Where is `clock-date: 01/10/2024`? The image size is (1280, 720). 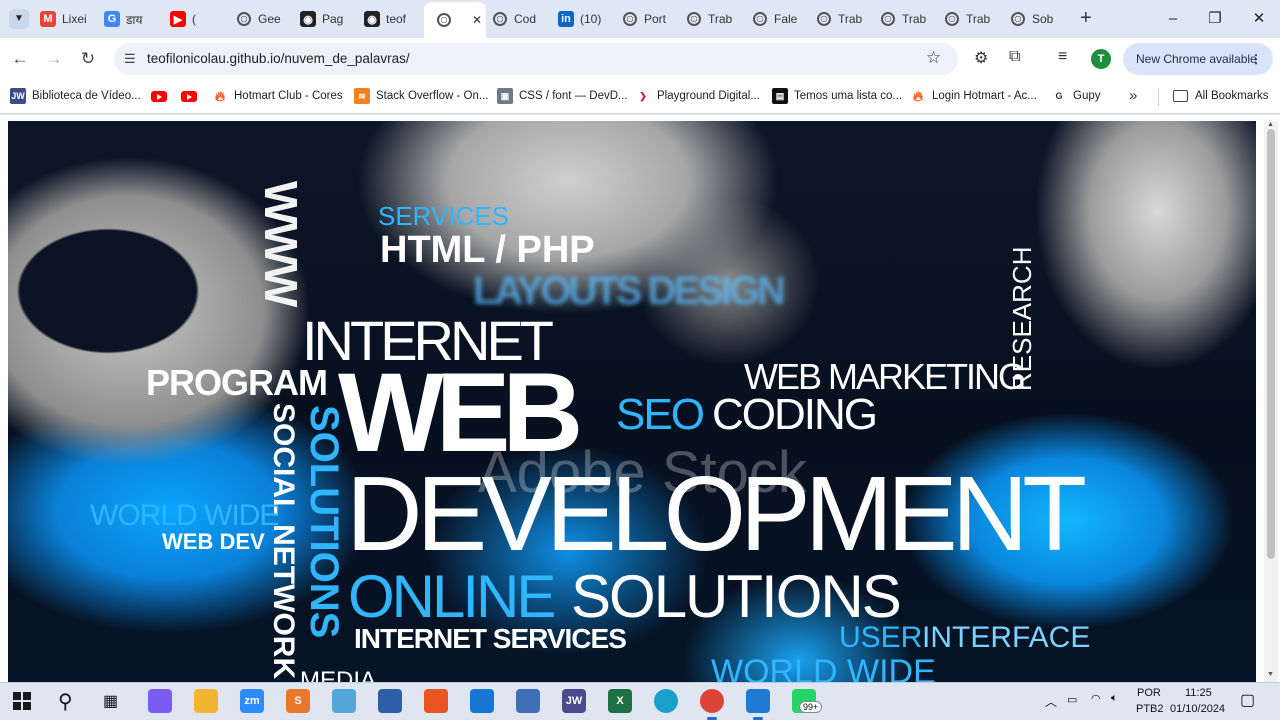
clock-date: 01/10/2024 is located at coordinates (1197, 709).